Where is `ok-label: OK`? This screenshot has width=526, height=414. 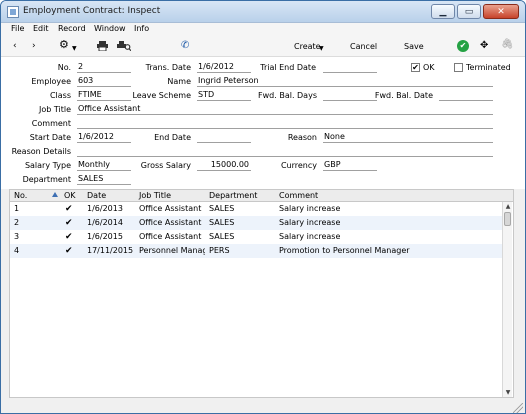
ok-label: OK is located at coordinates (429, 67).